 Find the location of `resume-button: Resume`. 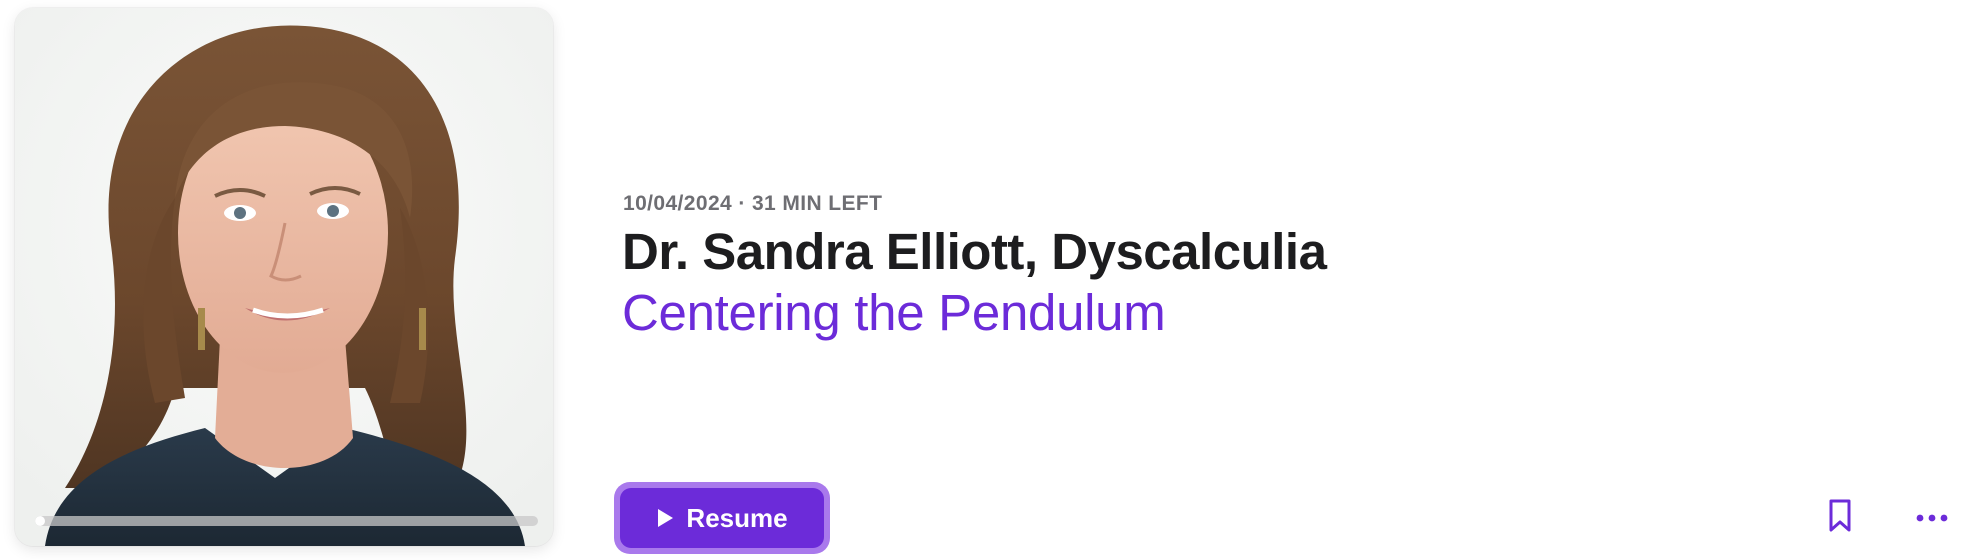

resume-button: Resume is located at coordinates (722, 518).